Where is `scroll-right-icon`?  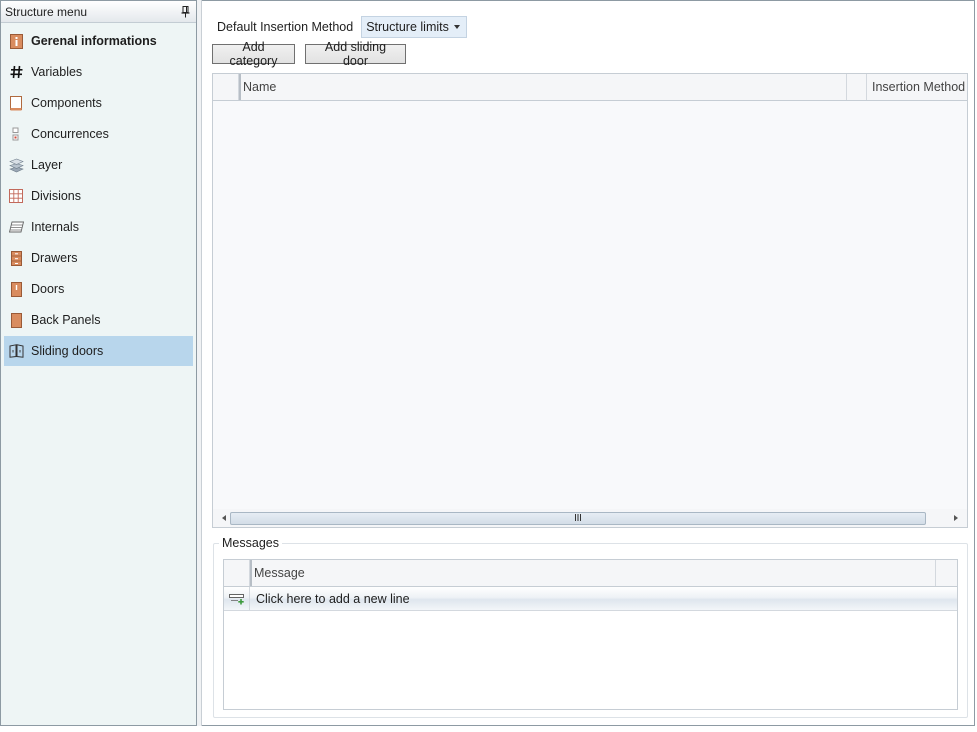 scroll-right-icon is located at coordinates (956, 518).